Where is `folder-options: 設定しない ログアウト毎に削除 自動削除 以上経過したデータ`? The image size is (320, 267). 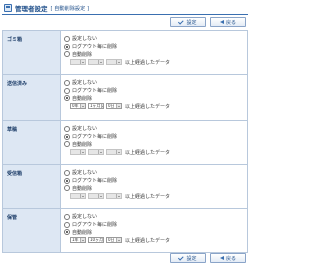 folder-options: 設定しない ログアウト毎に削除 自動削除 以上経過したデータ is located at coordinates (154, 186).